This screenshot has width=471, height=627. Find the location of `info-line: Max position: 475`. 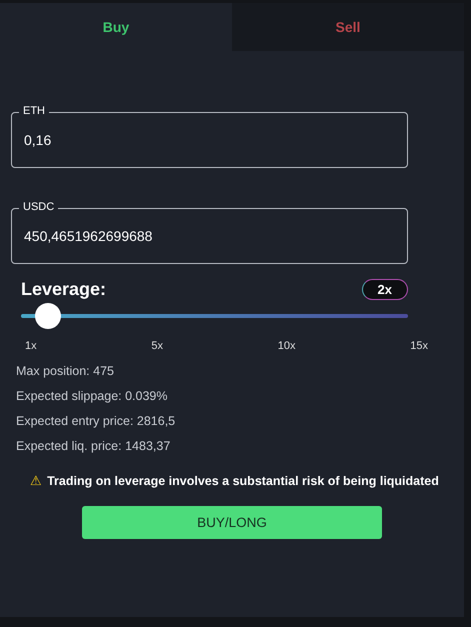

info-line: Max position: 475 is located at coordinates (65, 371).